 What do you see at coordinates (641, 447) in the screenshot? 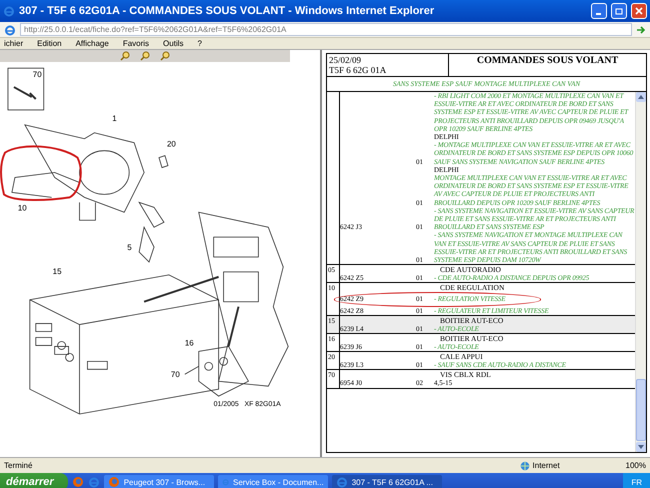
I see `scroll-down-icon` at bounding box center [641, 447].